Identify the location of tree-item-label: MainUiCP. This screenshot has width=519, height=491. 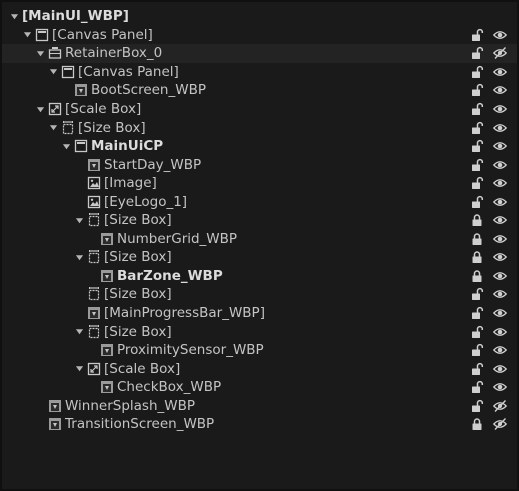
(127, 146).